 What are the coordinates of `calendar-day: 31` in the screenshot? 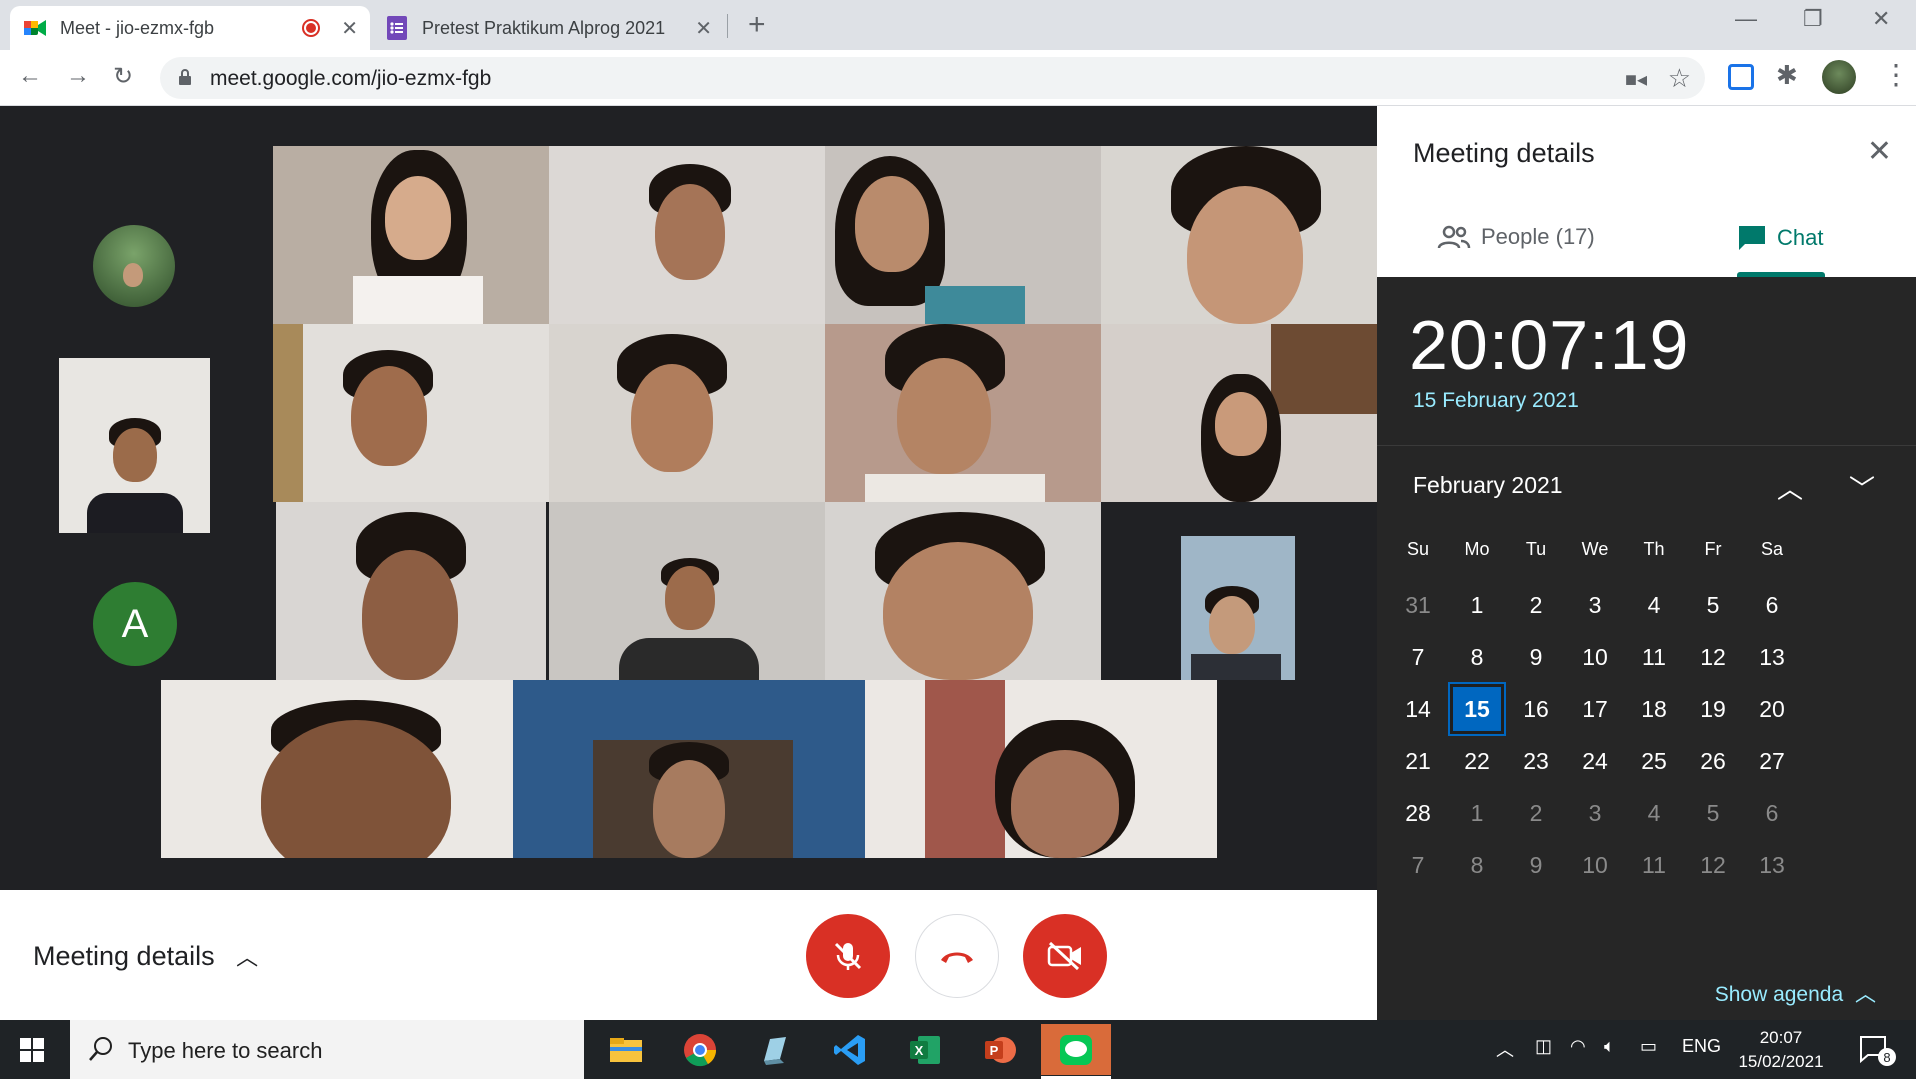 It's located at (1418, 605).